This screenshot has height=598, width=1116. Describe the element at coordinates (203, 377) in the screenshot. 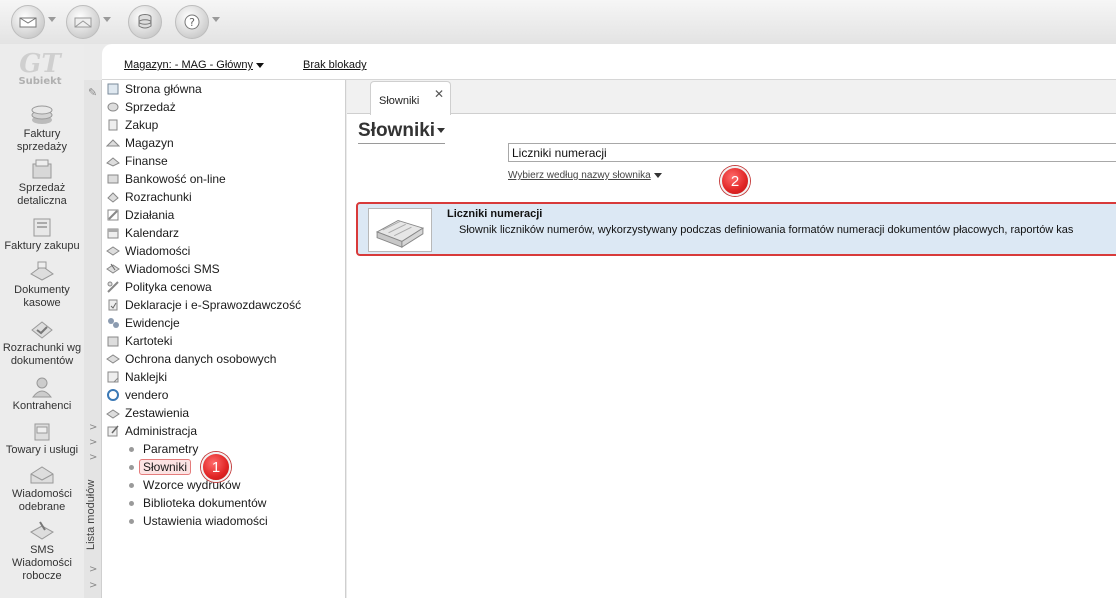

I see `tree-item-stickers: Naklejki` at that location.